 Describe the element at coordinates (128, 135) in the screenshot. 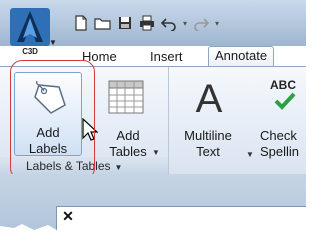

I see `add-tables-line1: Add` at that location.